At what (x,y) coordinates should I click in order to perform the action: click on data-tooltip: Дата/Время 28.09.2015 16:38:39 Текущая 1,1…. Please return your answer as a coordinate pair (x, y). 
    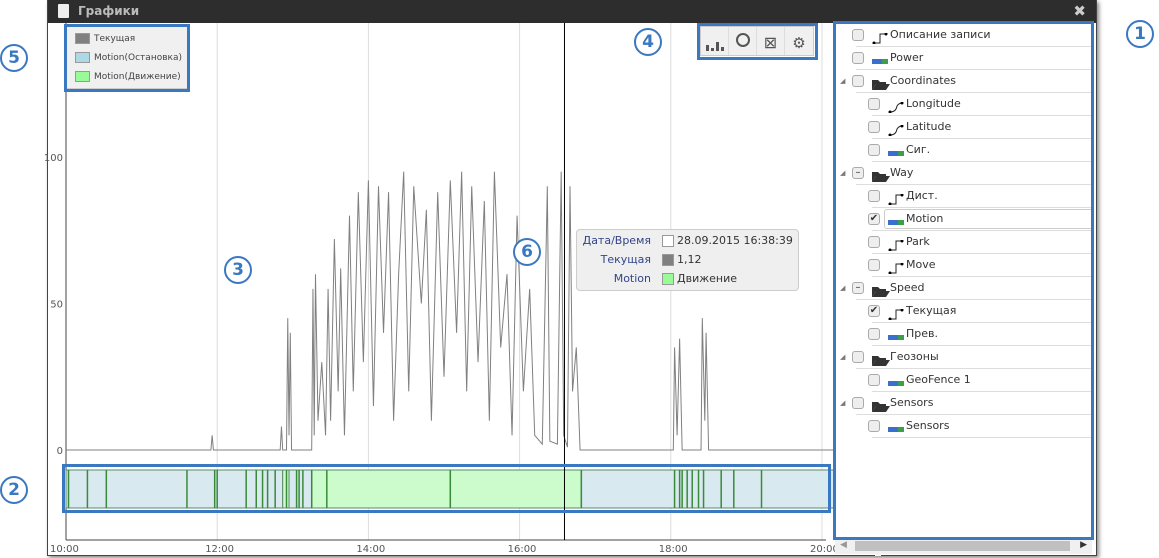
    Looking at the image, I should click on (687, 260).